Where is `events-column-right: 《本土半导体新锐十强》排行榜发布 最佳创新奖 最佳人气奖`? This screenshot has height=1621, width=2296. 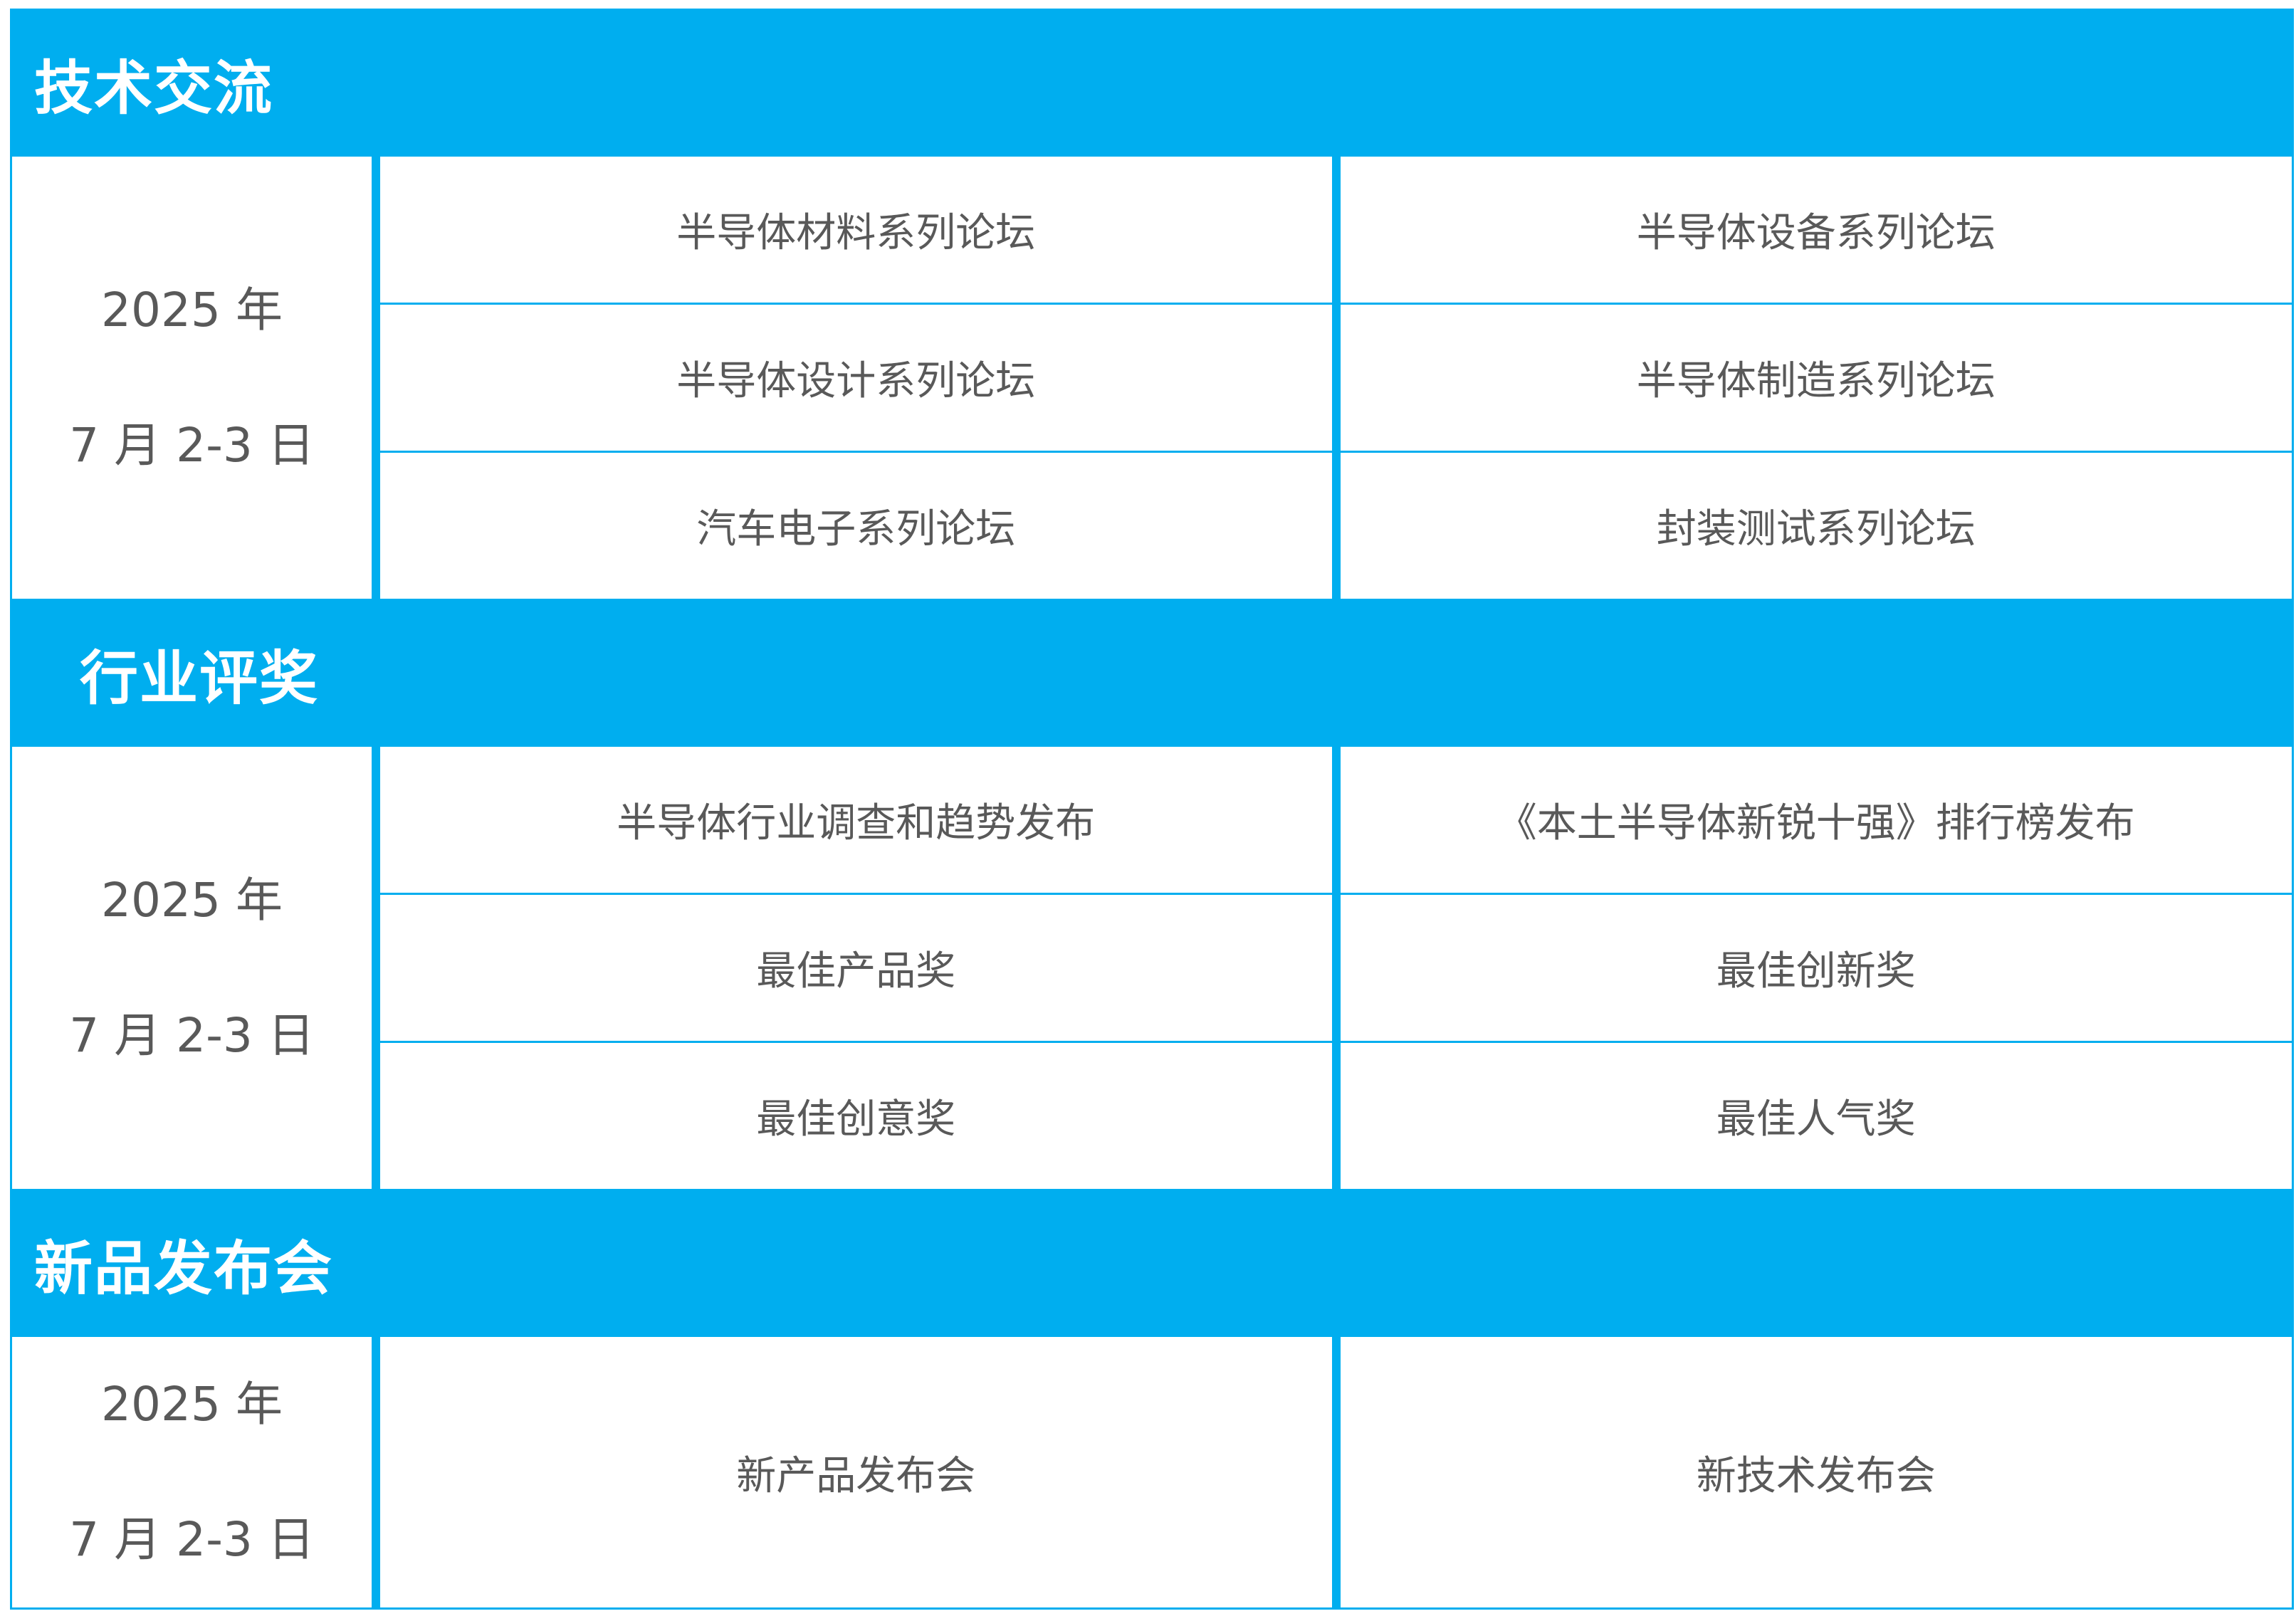
events-column-right: 《本土半导体新锐十强》排行榜发布 最佳创新奖 最佳人气奖 is located at coordinates (1817, 968).